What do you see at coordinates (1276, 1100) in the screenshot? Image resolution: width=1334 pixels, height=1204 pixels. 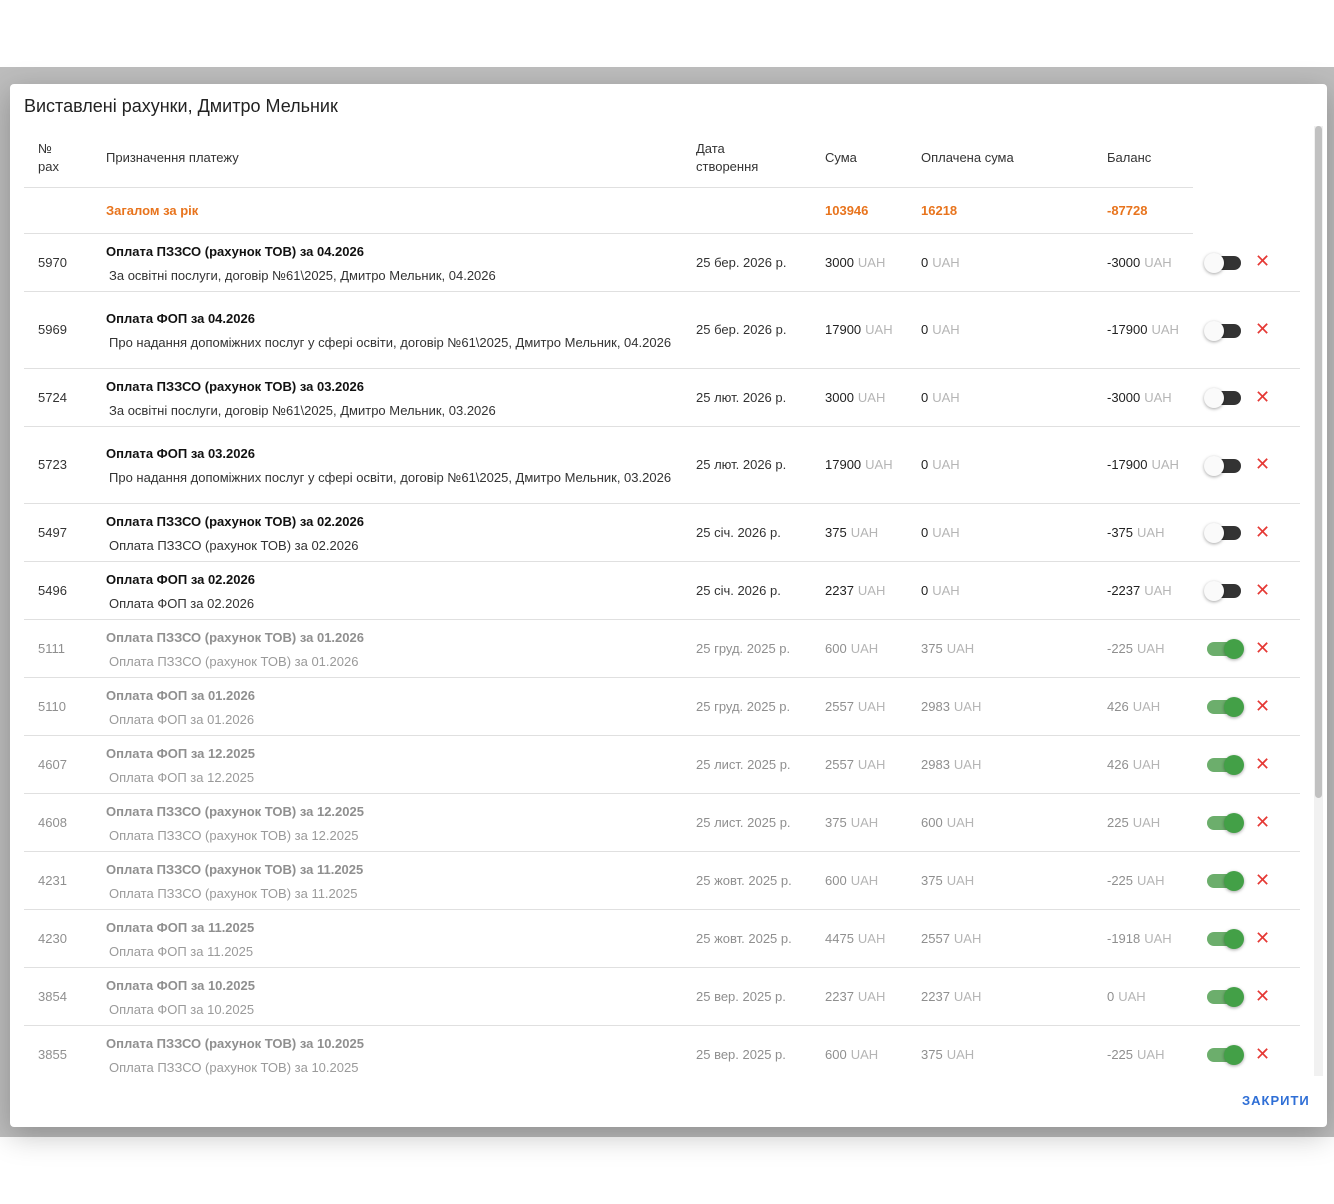 I see `close-button: ЗАКРИТИ` at bounding box center [1276, 1100].